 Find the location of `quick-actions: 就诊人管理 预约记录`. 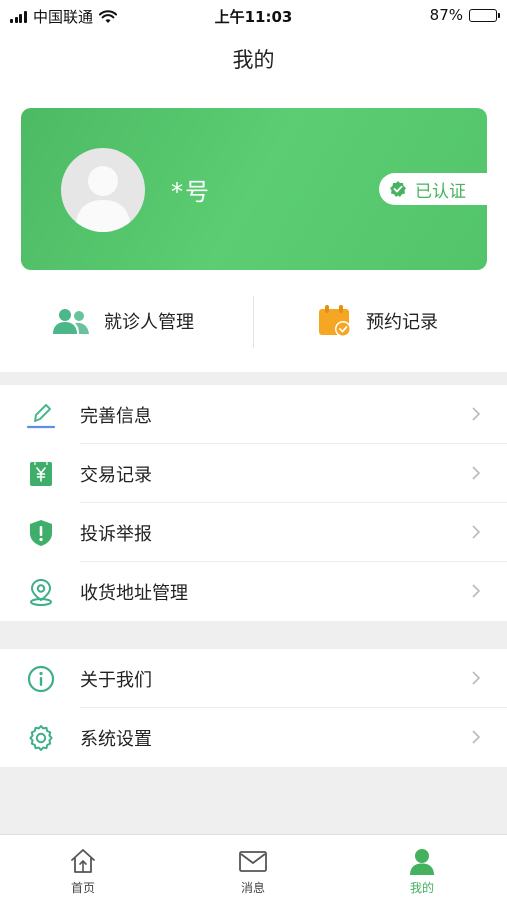

quick-actions: 就诊人管理 预约记录 is located at coordinates (253, 321).